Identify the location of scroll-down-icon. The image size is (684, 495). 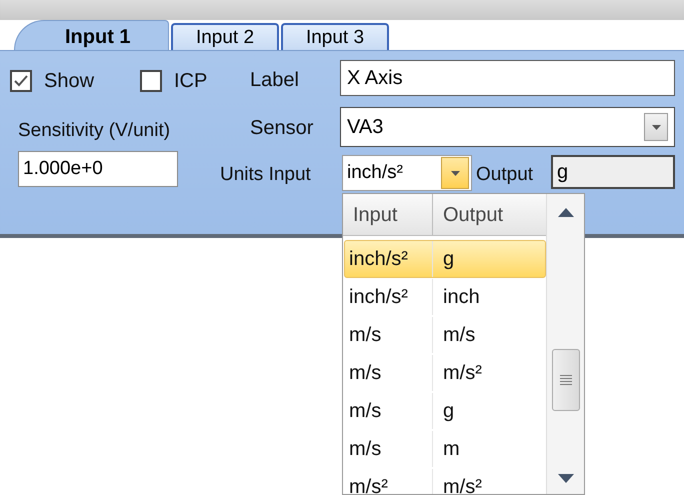
(566, 478).